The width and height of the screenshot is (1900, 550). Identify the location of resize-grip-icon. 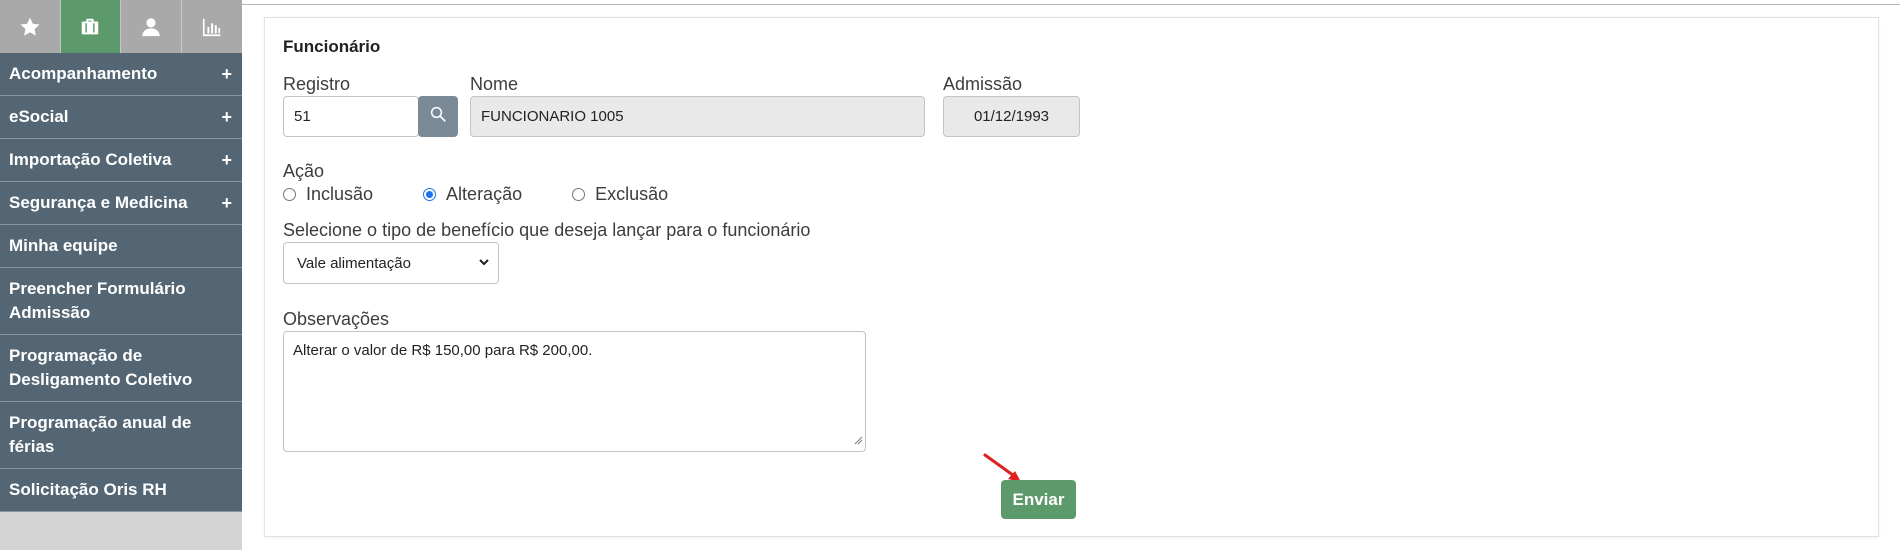
(858, 440).